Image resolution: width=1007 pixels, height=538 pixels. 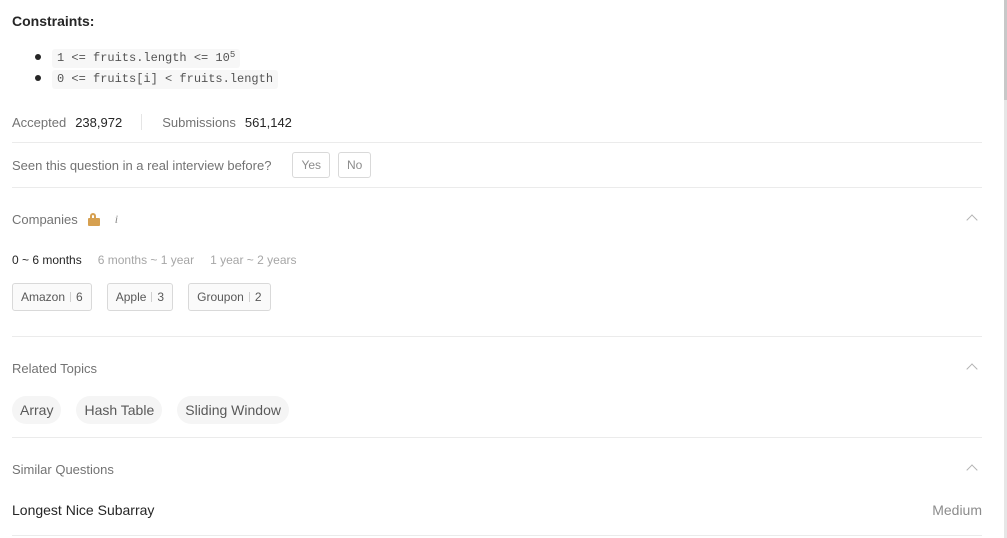 What do you see at coordinates (497, 510) in the screenshot?
I see `similar-question-row: Longest Nice Subarray Medium` at bounding box center [497, 510].